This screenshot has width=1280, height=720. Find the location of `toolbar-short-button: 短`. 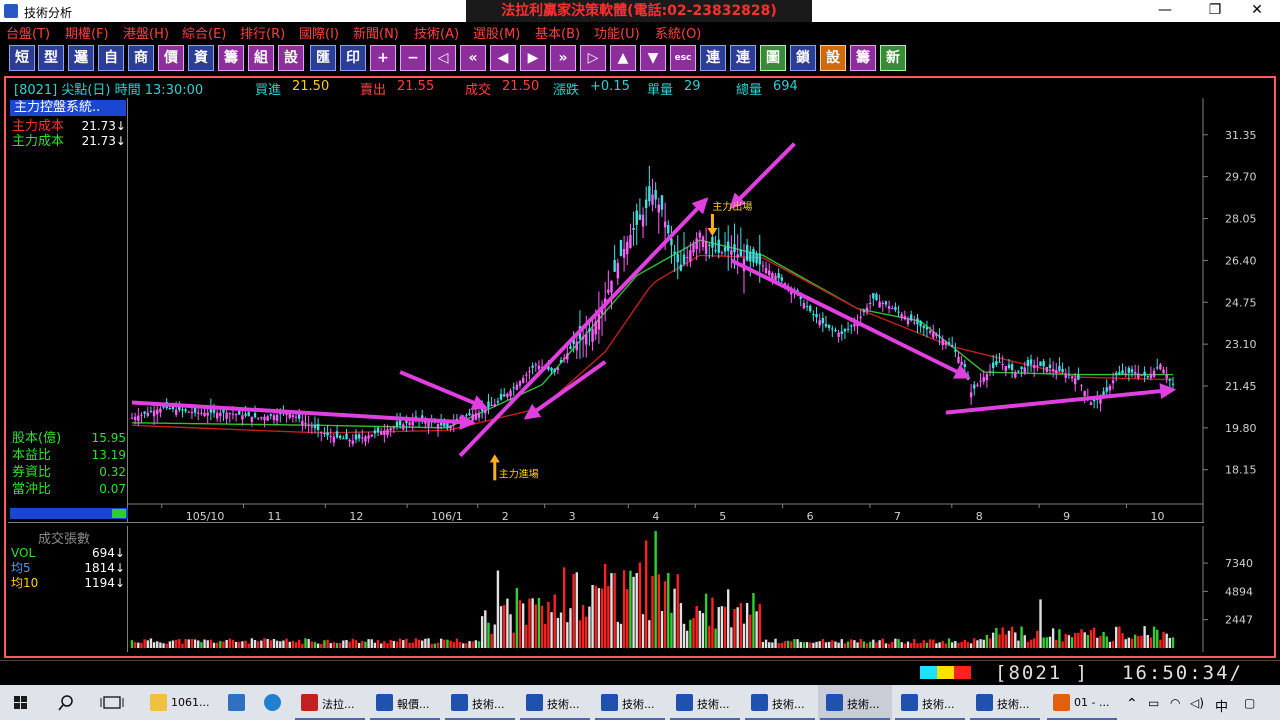

toolbar-short-button: 短 is located at coordinates (22, 58).